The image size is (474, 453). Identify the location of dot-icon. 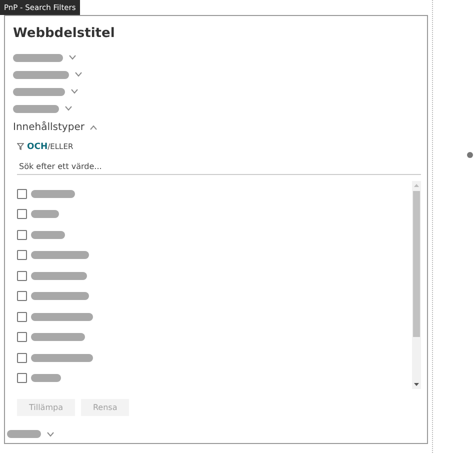
(470, 155).